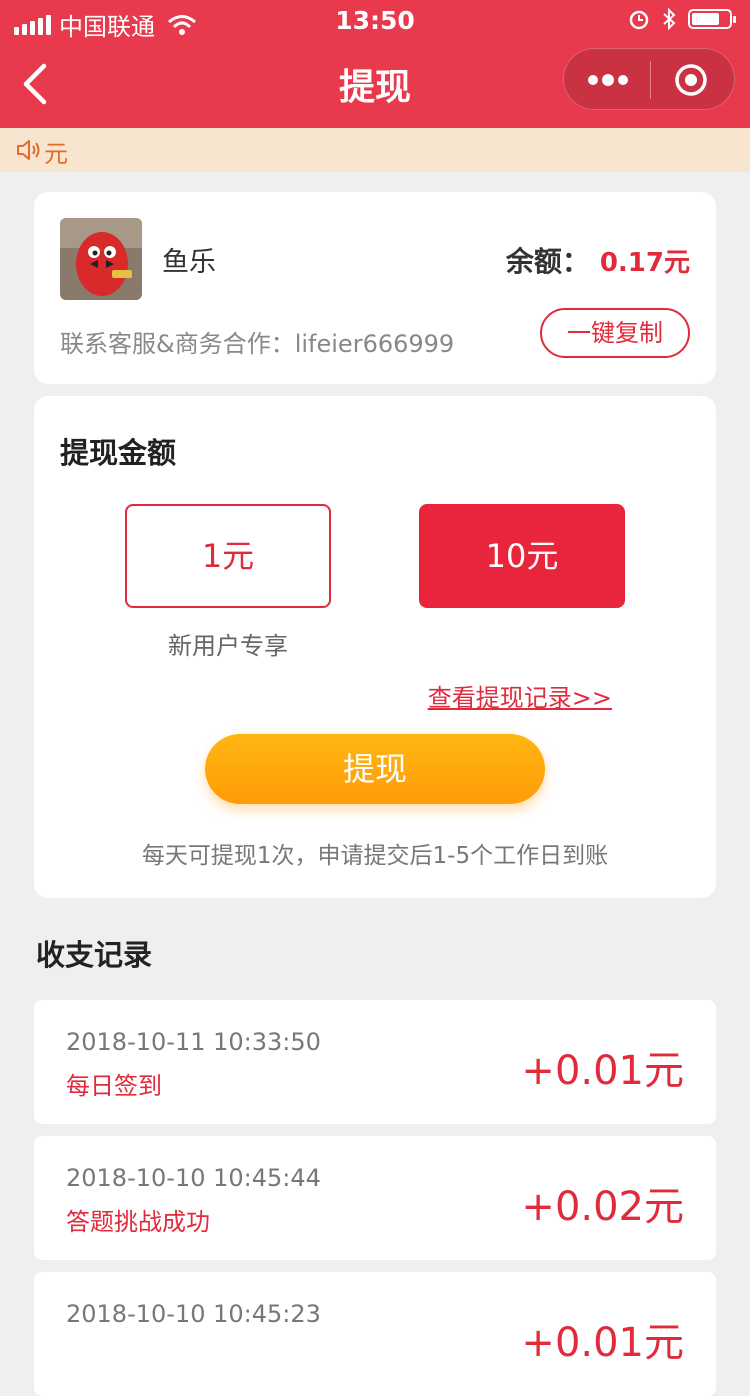  What do you see at coordinates (114, 1086) in the screenshot?
I see `record-desc: 每日签到` at bounding box center [114, 1086].